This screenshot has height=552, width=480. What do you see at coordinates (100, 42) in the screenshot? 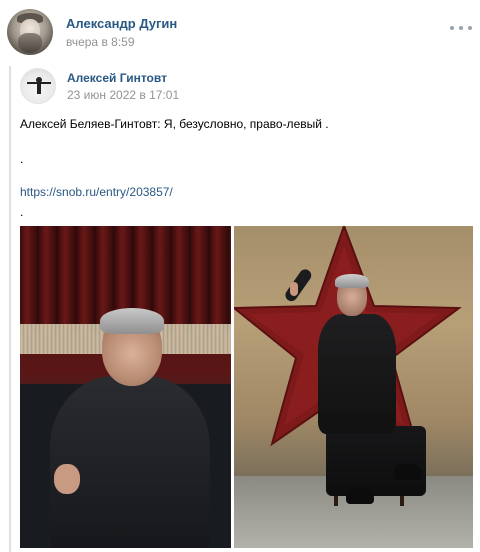
I see `post-time: вчера в 8:59` at bounding box center [100, 42].